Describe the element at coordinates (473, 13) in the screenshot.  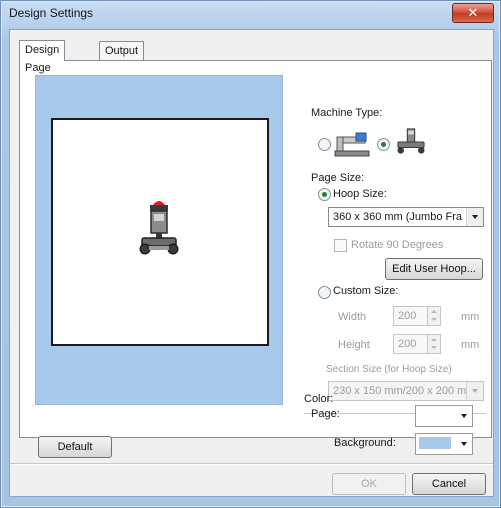
I see `close-button: ✕` at that location.